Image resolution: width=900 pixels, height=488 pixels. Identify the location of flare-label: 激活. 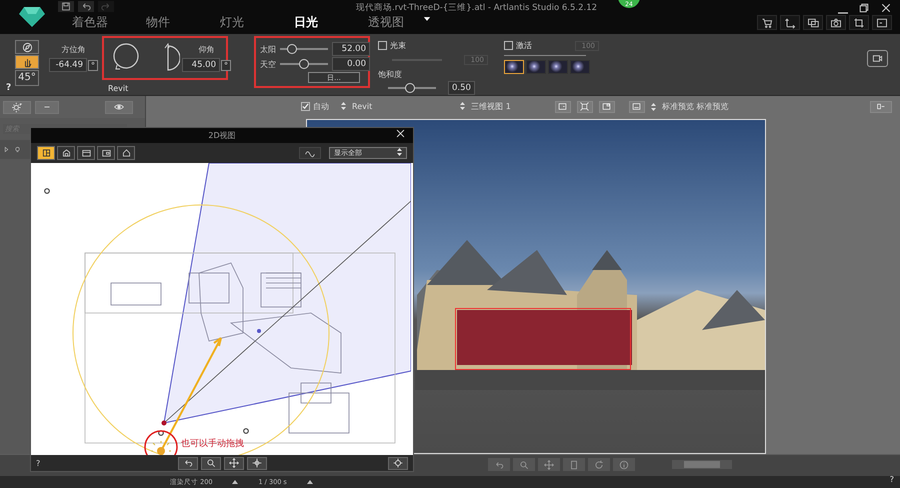
(524, 45).